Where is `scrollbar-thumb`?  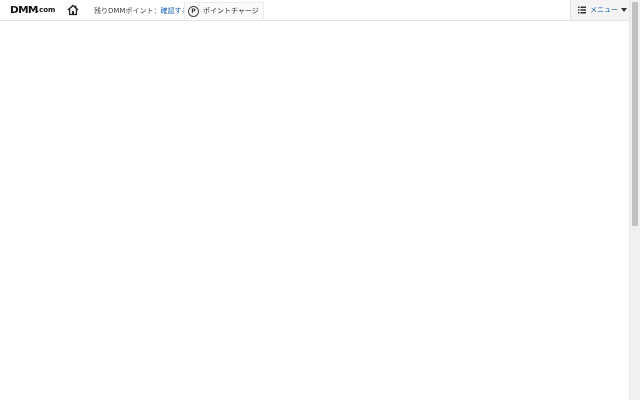 scrollbar-thumb is located at coordinates (635, 114).